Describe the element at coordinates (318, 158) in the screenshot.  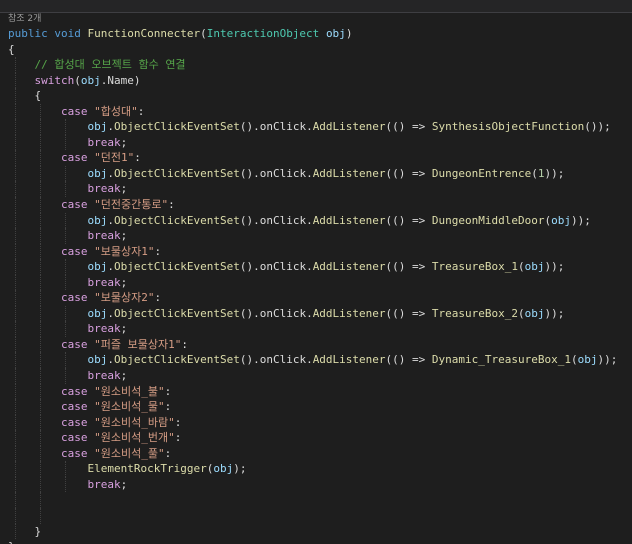
I see `code-line-case: case "던전1":` at that location.